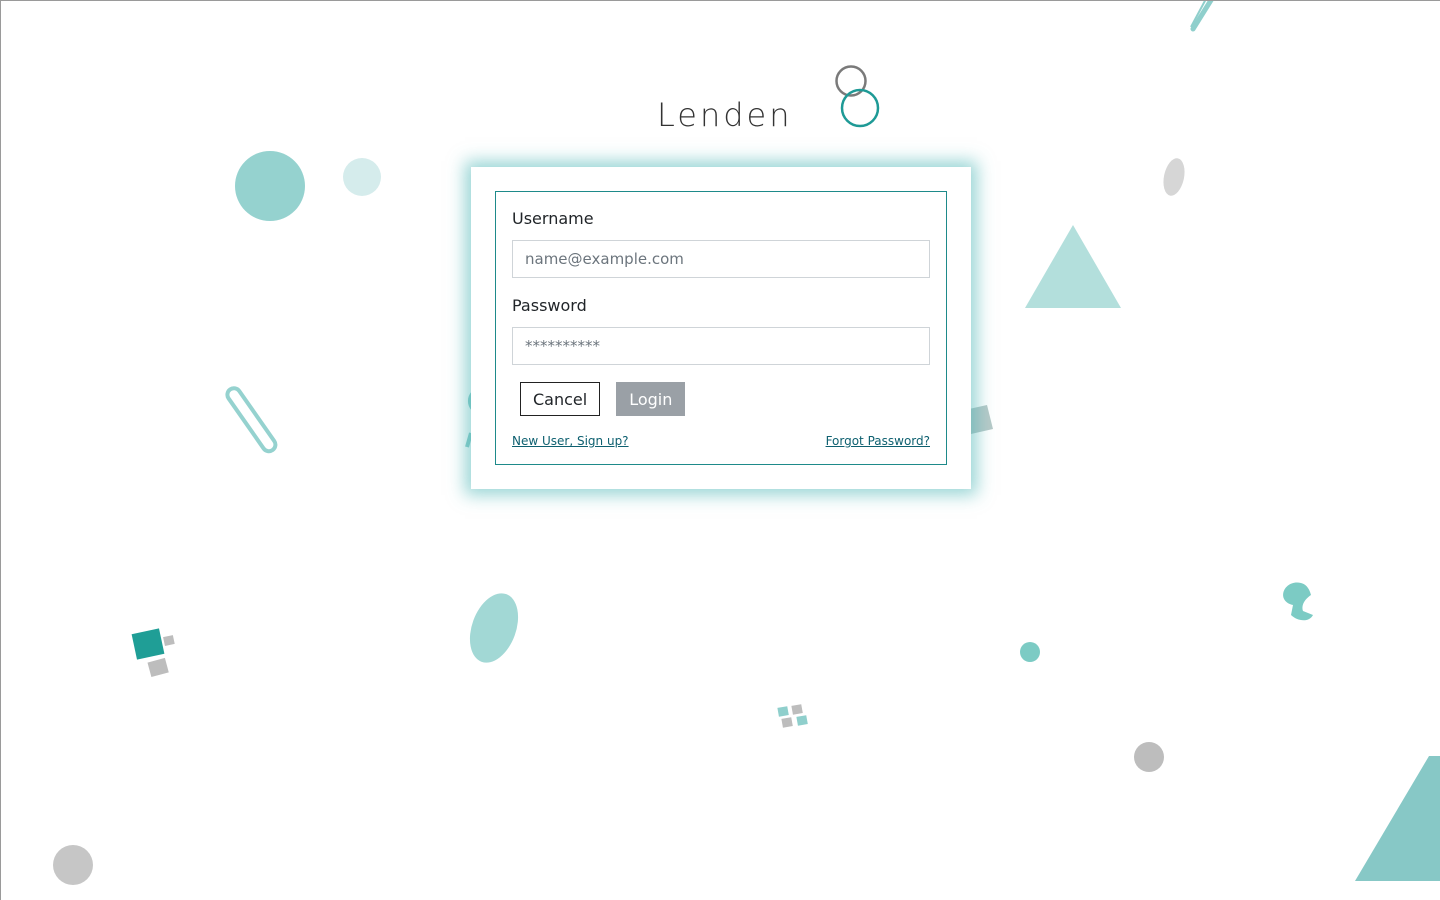  I want to click on password-label: Password, so click(549, 305).